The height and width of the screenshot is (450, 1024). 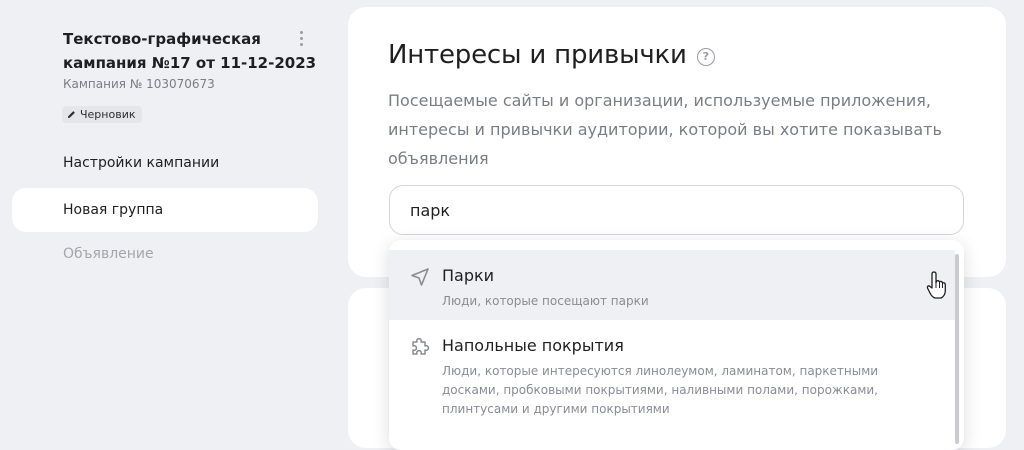 What do you see at coordinates (71, 115) in the screenshot?
I see `pencil-icon` at bounding box center [71, 115].